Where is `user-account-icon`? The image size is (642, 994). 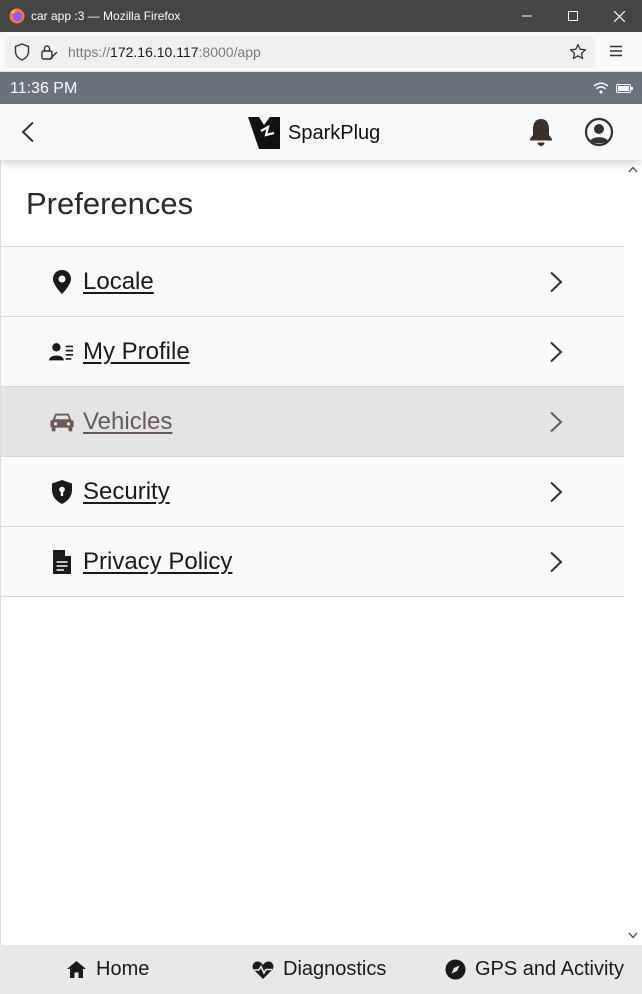
user-account-icon is located at coordinates (599, 132).